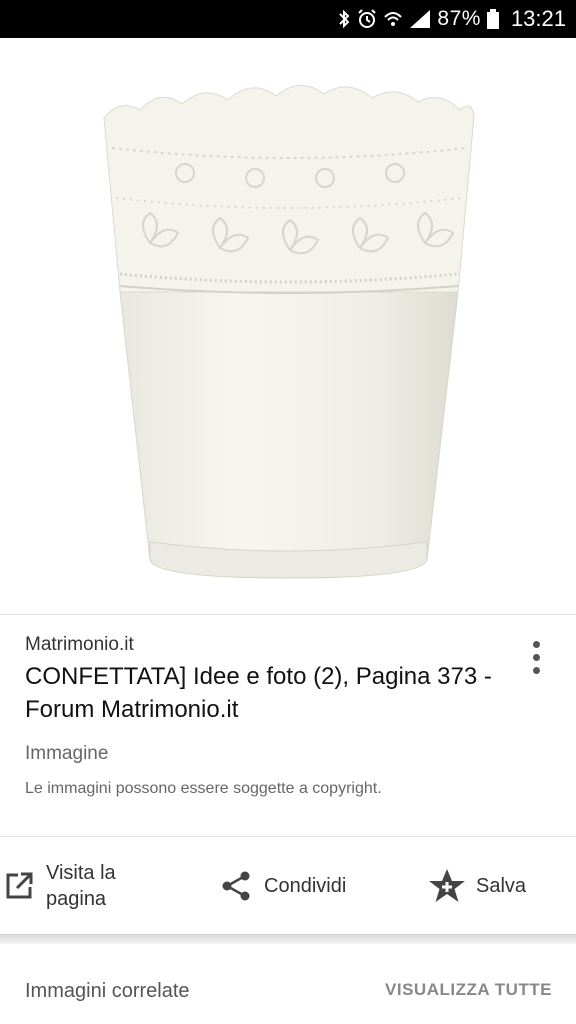  I want to click on visit-label-line1: Visita la, so click(81, 873).